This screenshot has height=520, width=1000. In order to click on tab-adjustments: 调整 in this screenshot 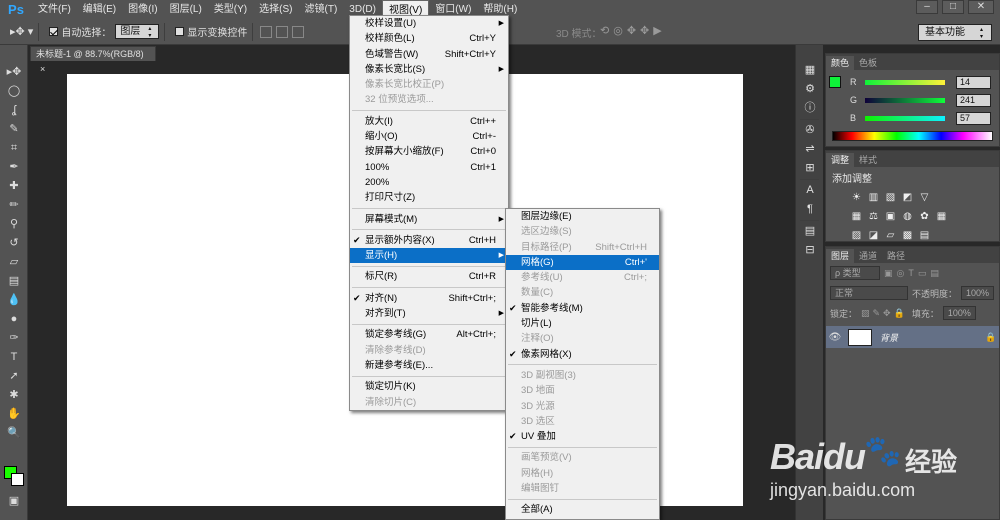, I will do `click(840, 160)`.